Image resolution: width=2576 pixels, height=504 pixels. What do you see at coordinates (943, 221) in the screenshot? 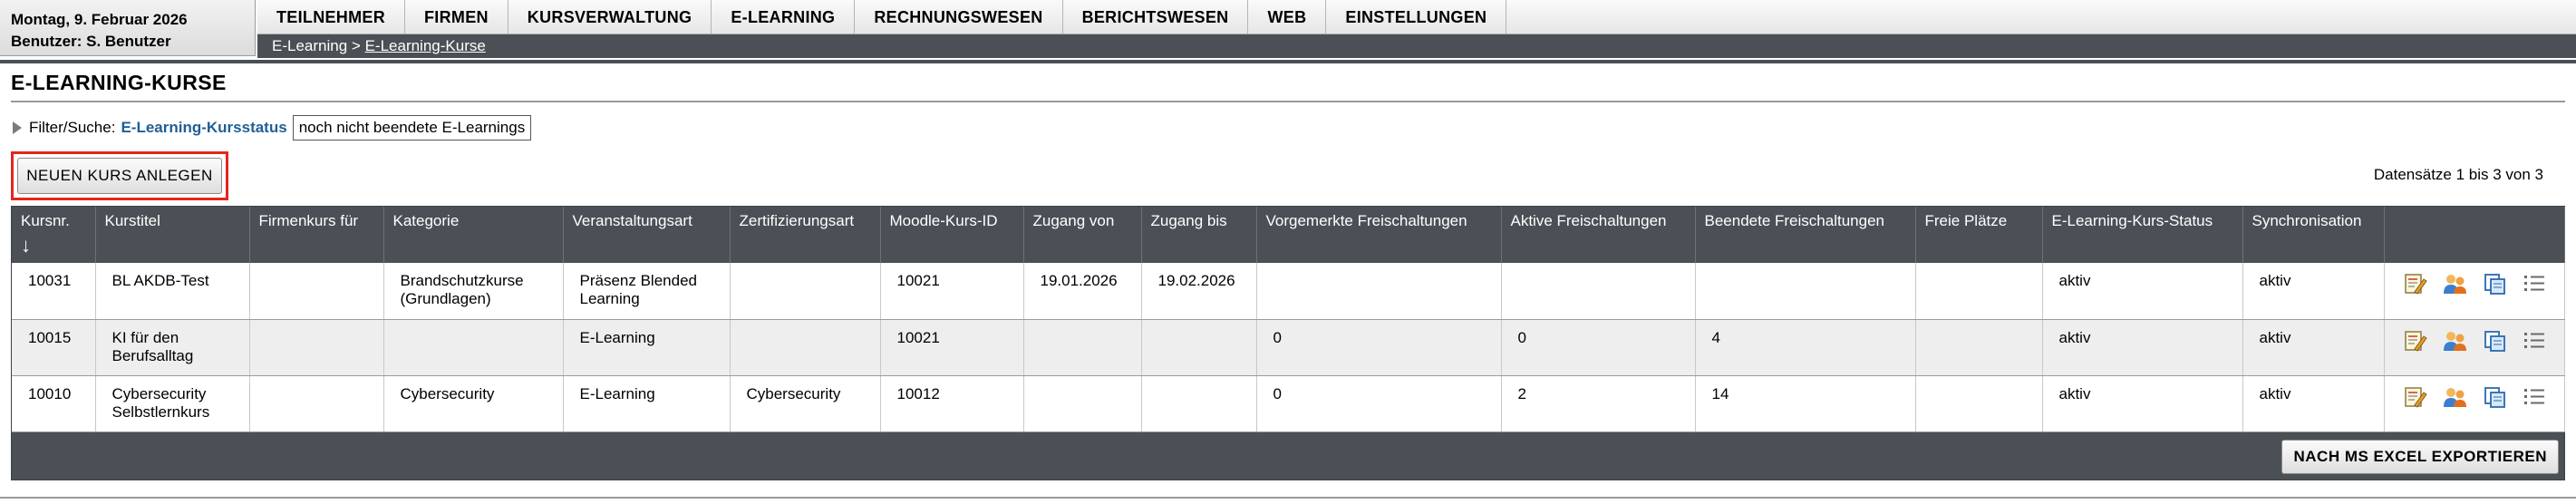
I see `column-header-label: Moodle-Kurs-ID` at bounding box center [943, 221].